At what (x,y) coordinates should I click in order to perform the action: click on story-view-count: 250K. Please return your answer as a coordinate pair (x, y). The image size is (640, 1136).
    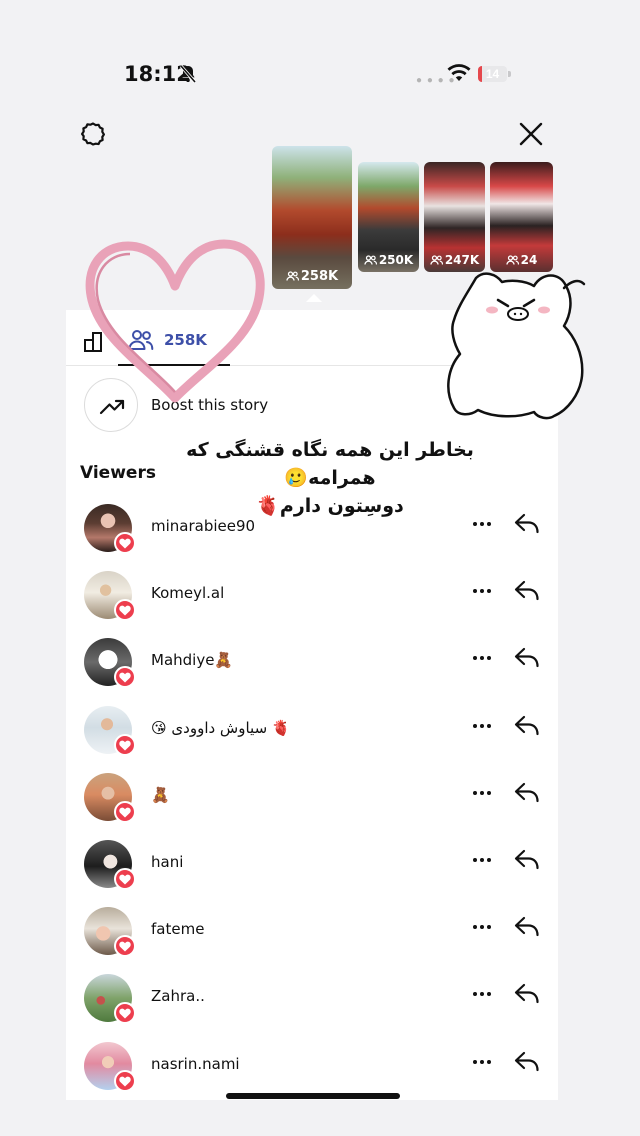
    Looking at the image, I should click on (388, 260).